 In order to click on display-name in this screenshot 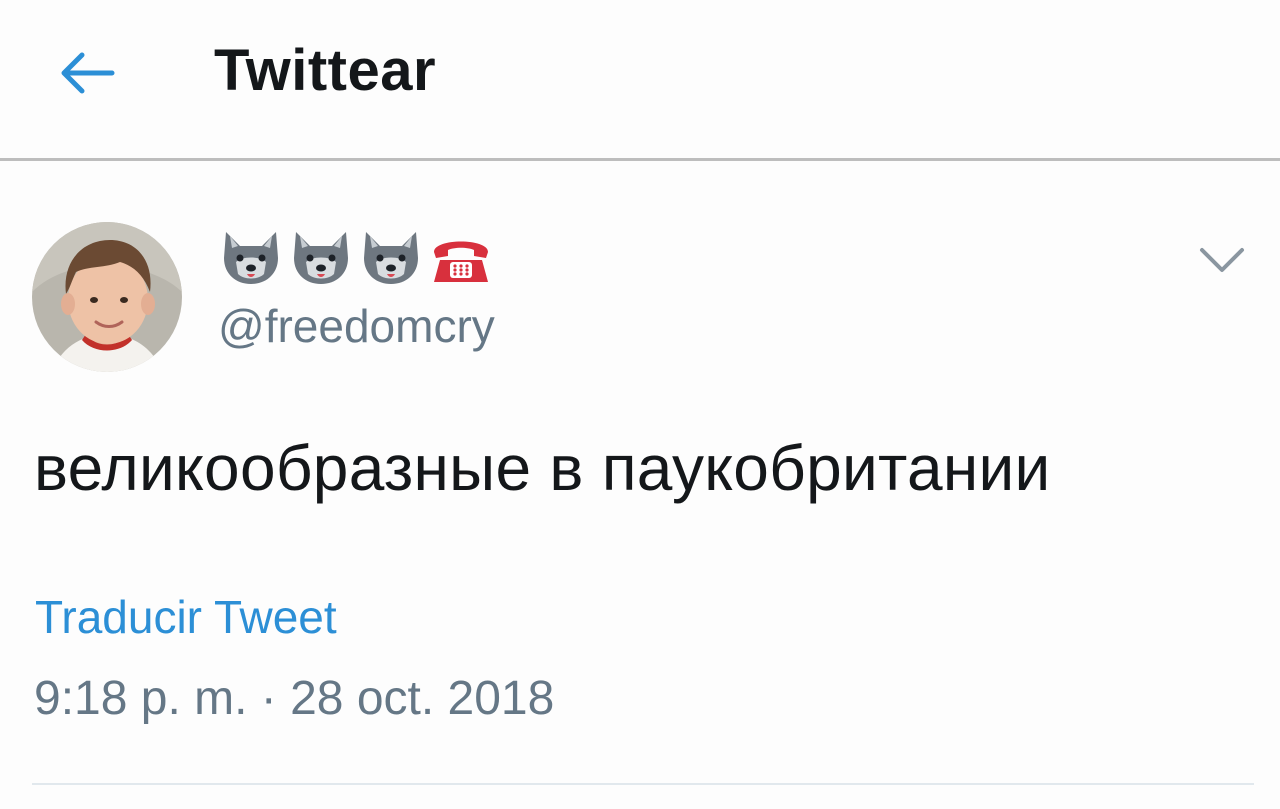, I will do `click(356, 258)`.